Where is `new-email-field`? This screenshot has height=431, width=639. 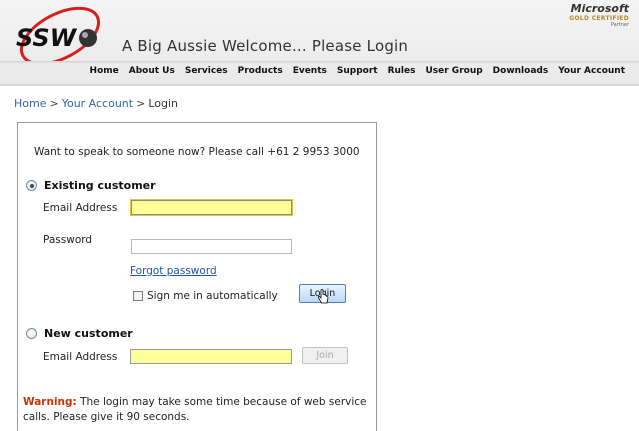
new-email-field is located at coordinates (211, 356).